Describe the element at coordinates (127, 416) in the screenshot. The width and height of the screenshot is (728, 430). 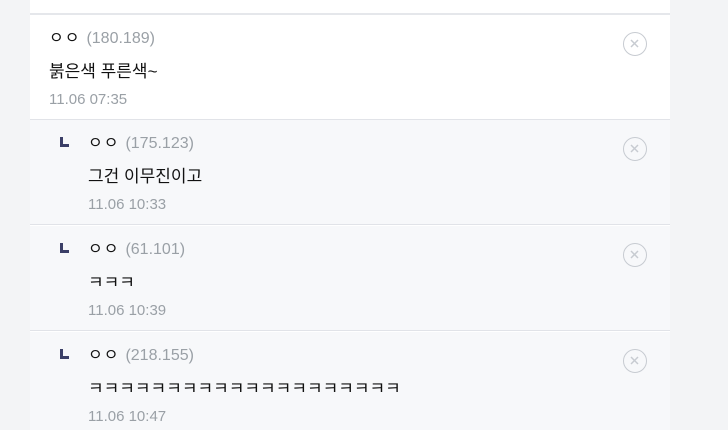
I see `comment-time: 11.06 10:47` at that location.